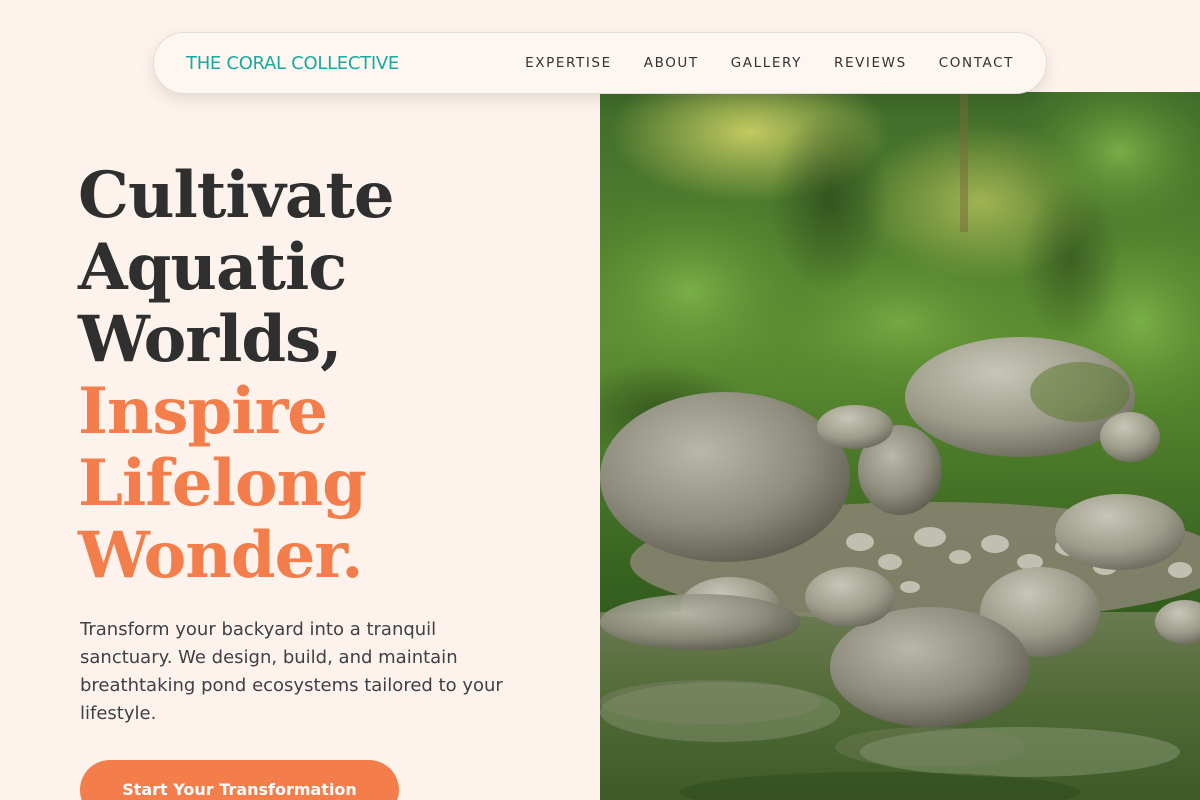 The width and height of the screenshot is (1200, 800). I want to click on headline-line: Cultivate, so click(236, 195).